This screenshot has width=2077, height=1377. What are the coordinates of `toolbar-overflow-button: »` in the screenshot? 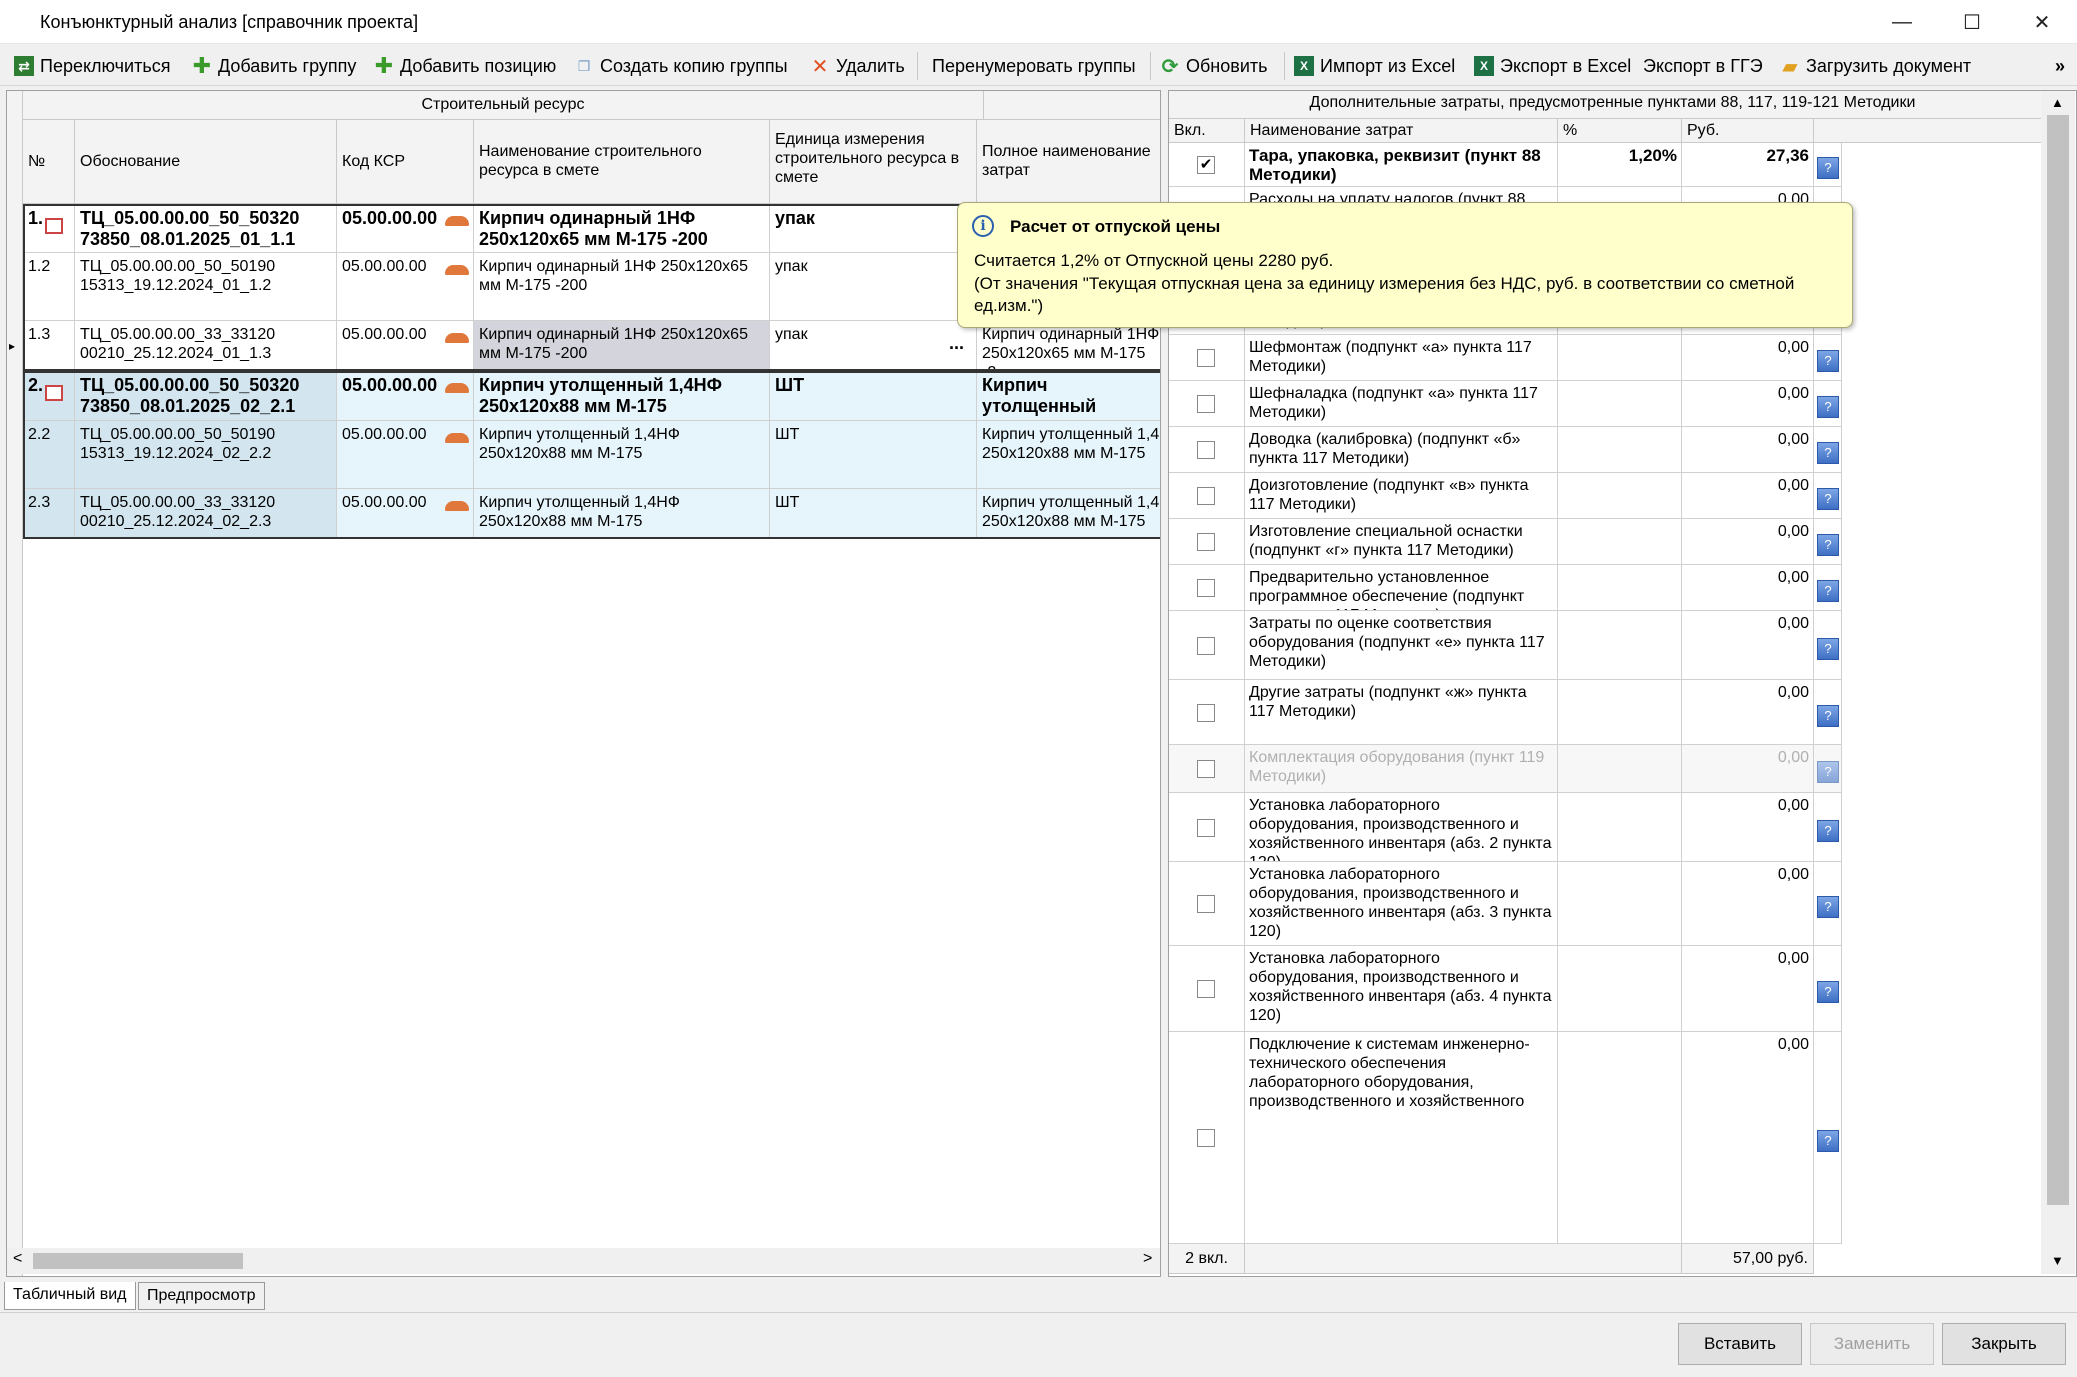 It's located at (2060, 66).